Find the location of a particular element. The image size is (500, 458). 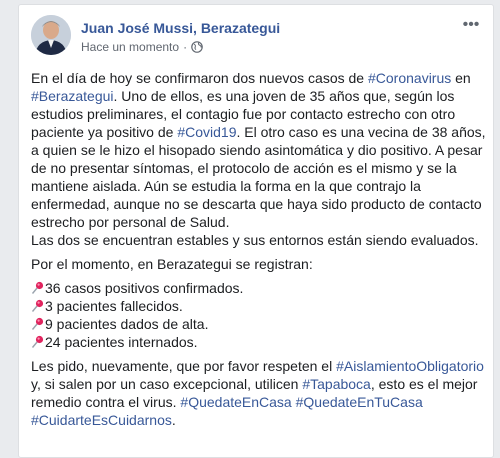

list-item: 36 casos positivos confirmados. is located at coordinates (258, 288).